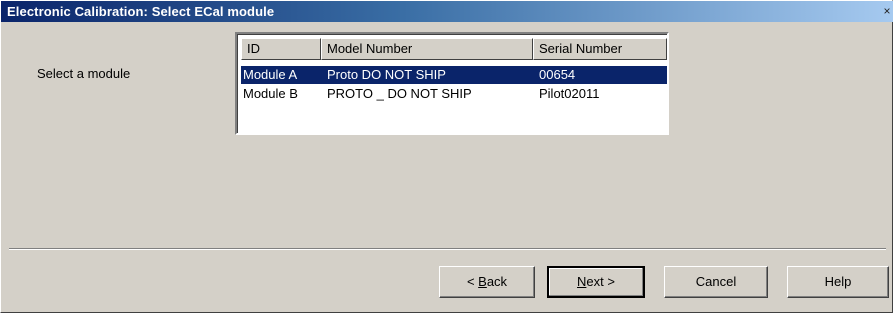 Image resolution: width=893 pixels, height=313 pixels. I want to click on back-prefix: <, so click(472, 281).